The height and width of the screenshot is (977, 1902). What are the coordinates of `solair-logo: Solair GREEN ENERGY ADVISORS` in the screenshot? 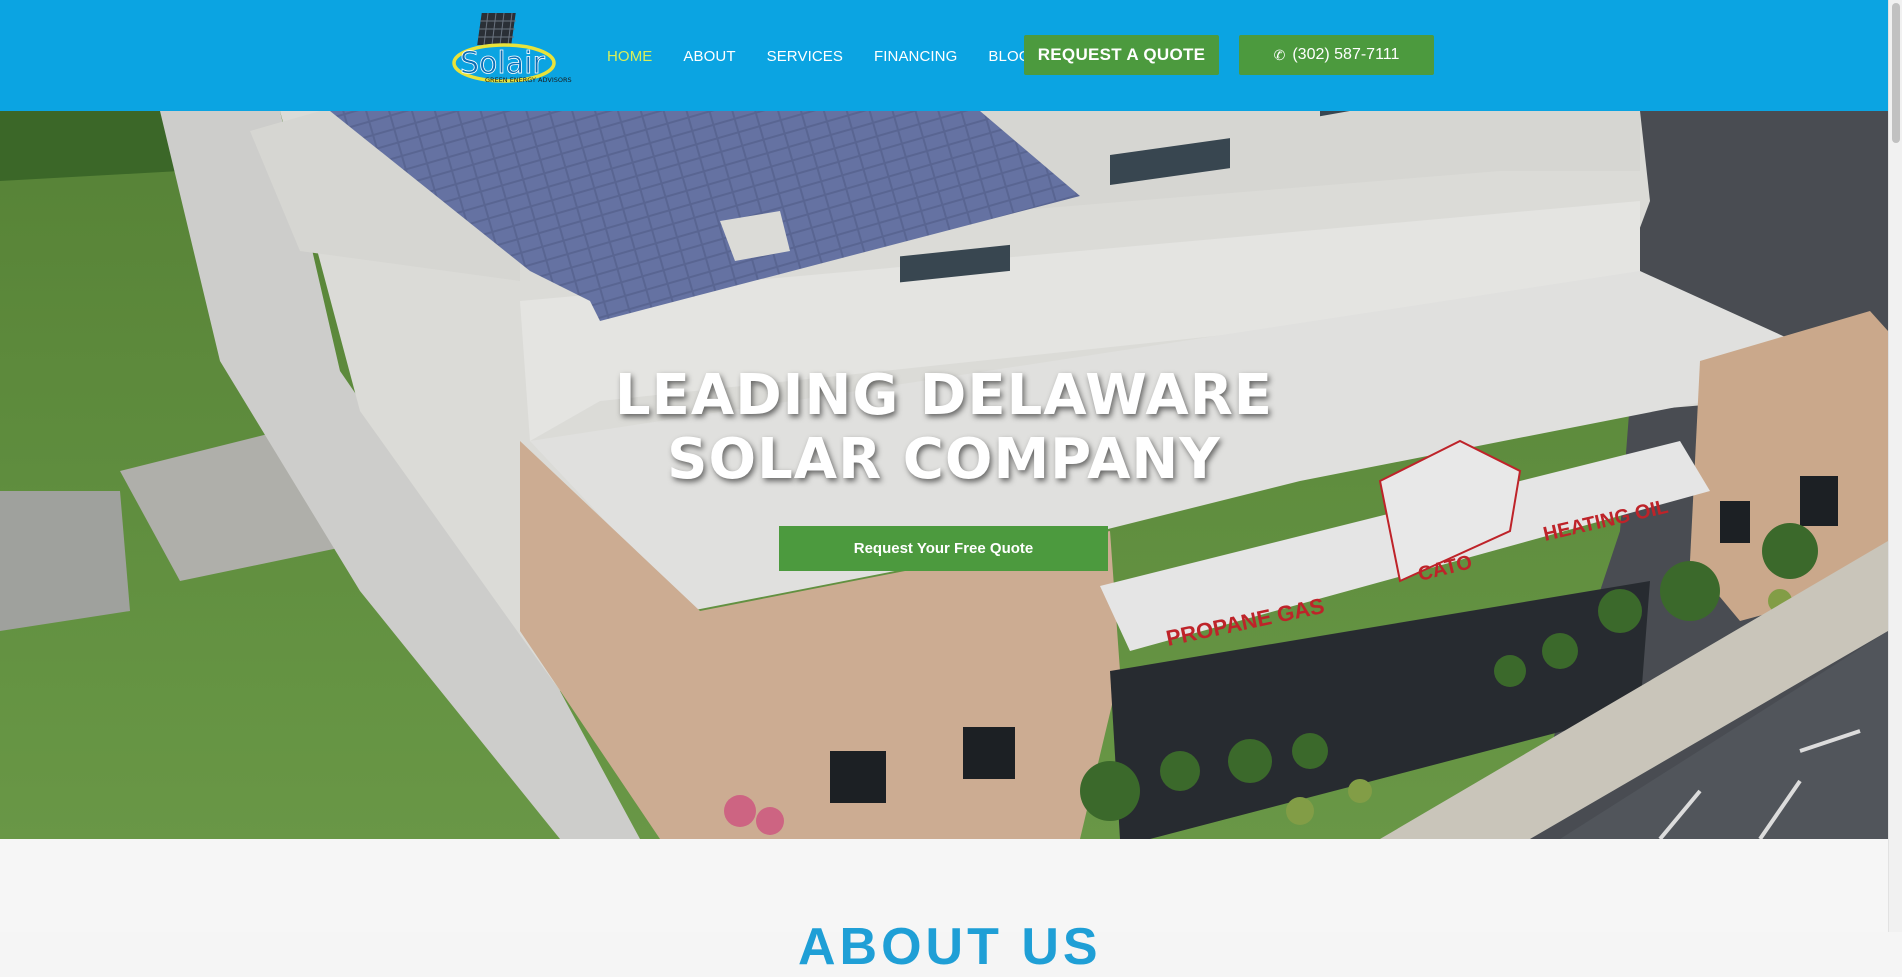 It's located at (512, 48).